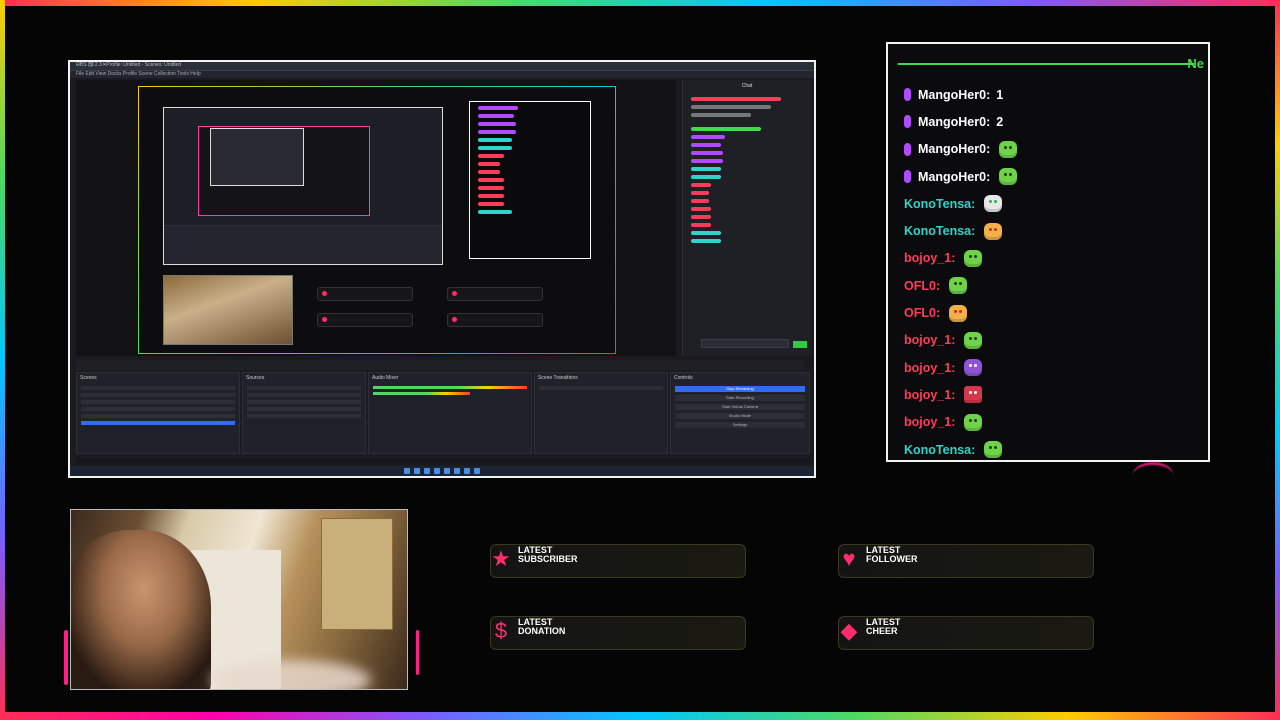  I want to click on chat-dock-send-button, so click(800, 344).